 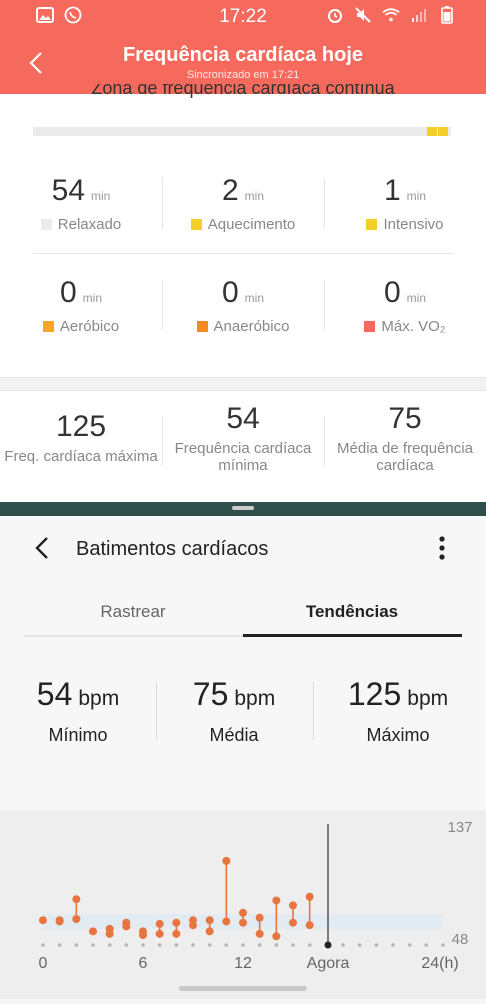 What do you see at coordinates (234, 735) in the screenshot?
I see `summary-label: Média` at bounding box center [234, 735].